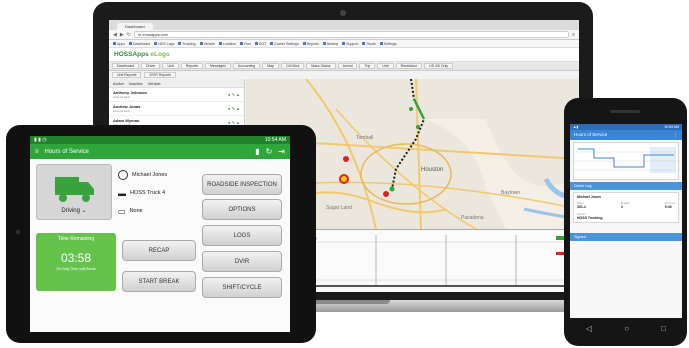 The height and width of the screenshot is (348, 689). I want to click on browser-tab: Dashboard, so click(135, 26).